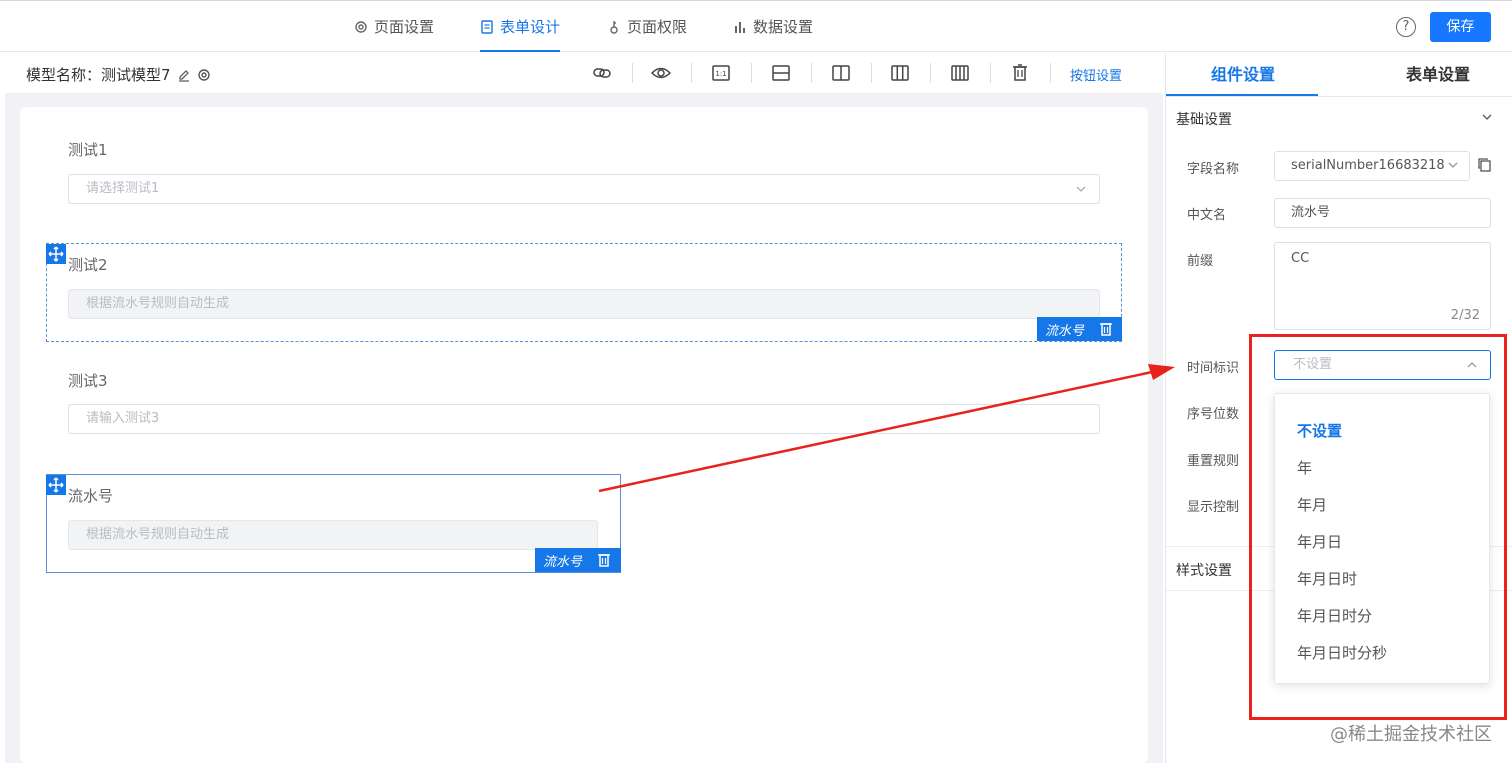 The image size is (1512, 763). What do you see at coordinates (1311, 212) in the screenshot?
I see `cn-name-value: 流水号` at bounding box center [1311, 212].